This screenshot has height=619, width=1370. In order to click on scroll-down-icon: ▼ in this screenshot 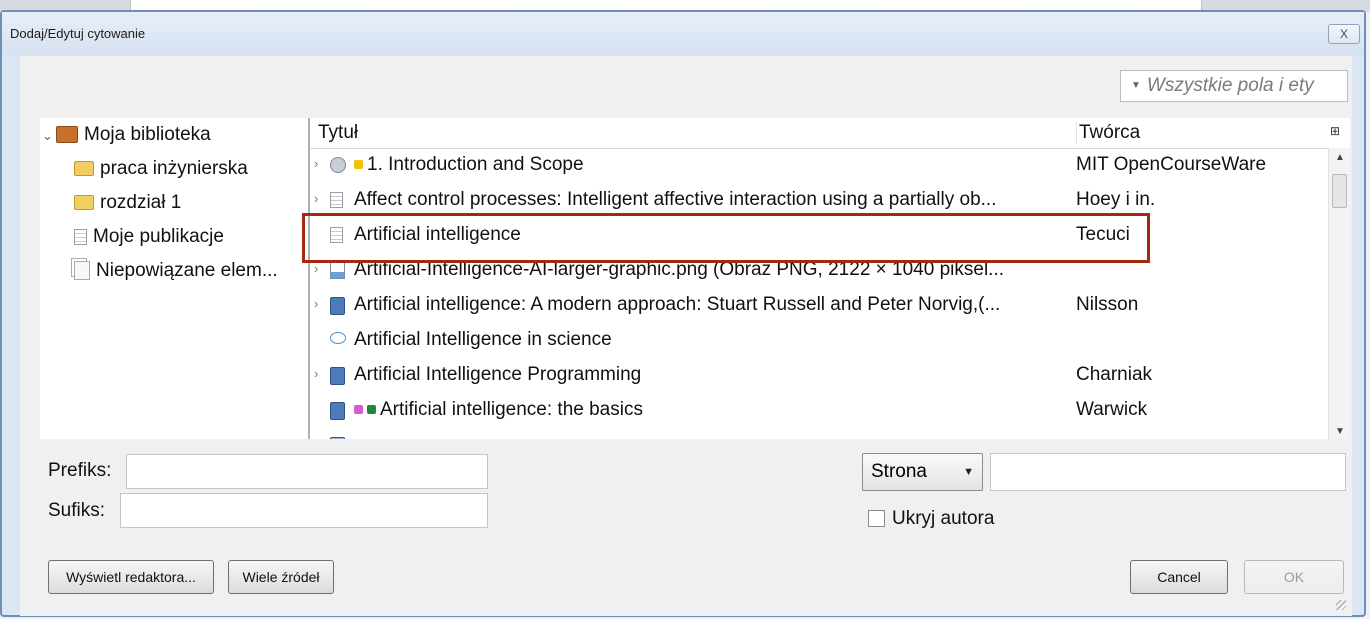, I will do `click(1340, 431)`.